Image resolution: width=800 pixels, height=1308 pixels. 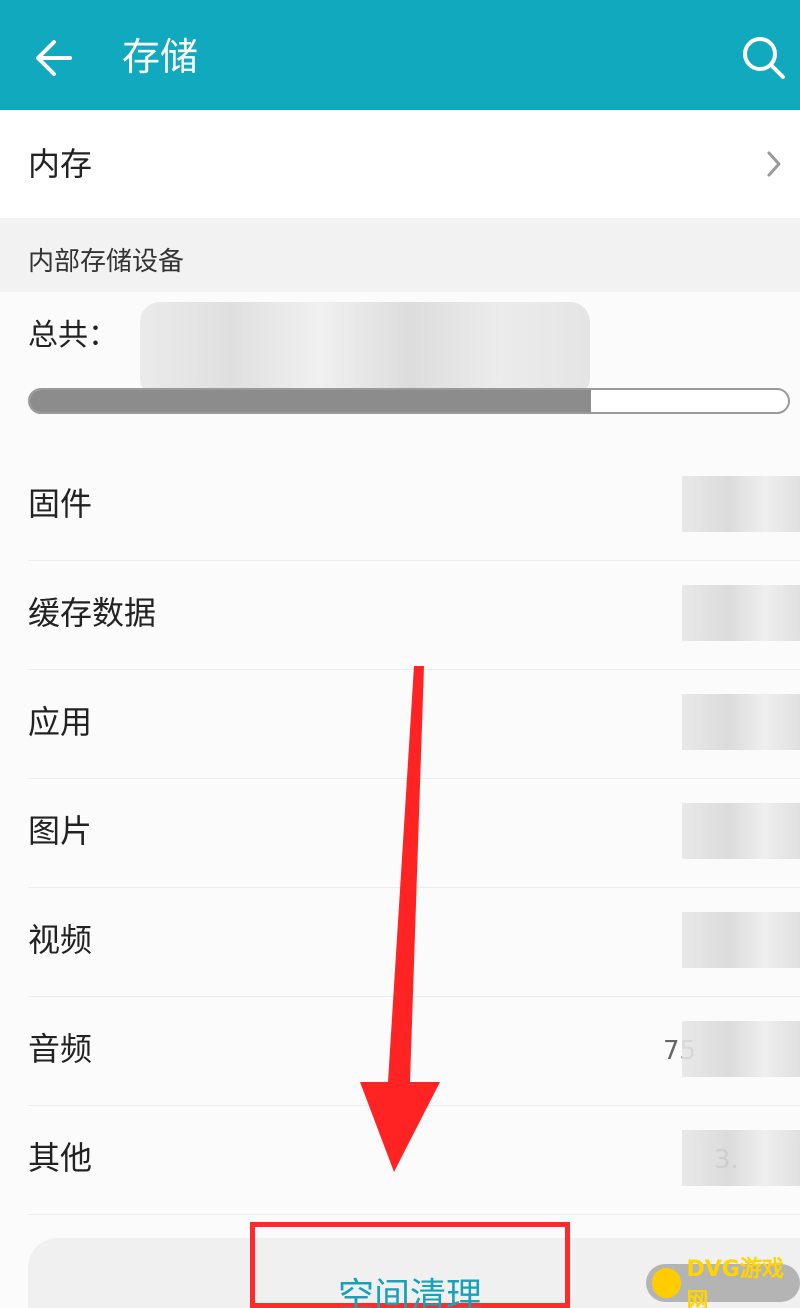 What do you see at coordinates (60, 722) in the screenshot?
I see `item-label: 应用` at bounding box center [60, 722].